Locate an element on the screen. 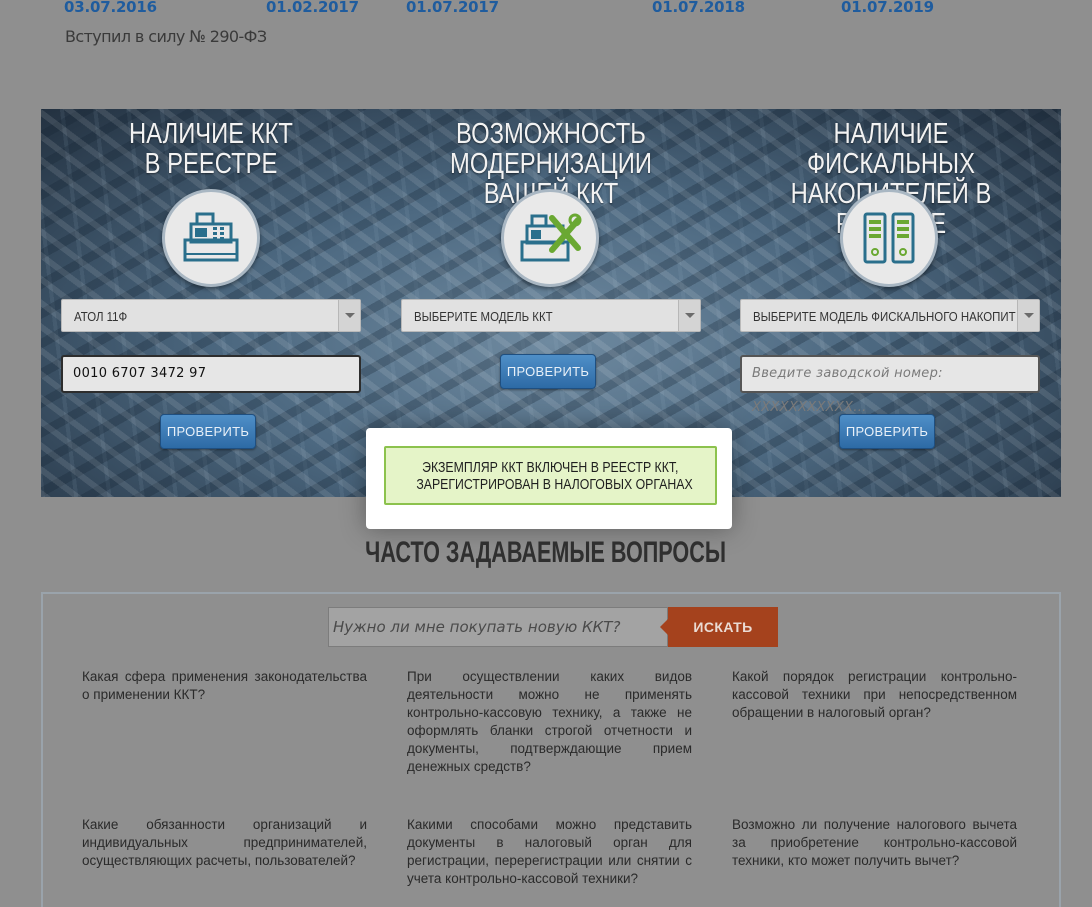 This screenshot has width=1092, height=907. fiscal-storage-icon is located at coordinates (889, 238).